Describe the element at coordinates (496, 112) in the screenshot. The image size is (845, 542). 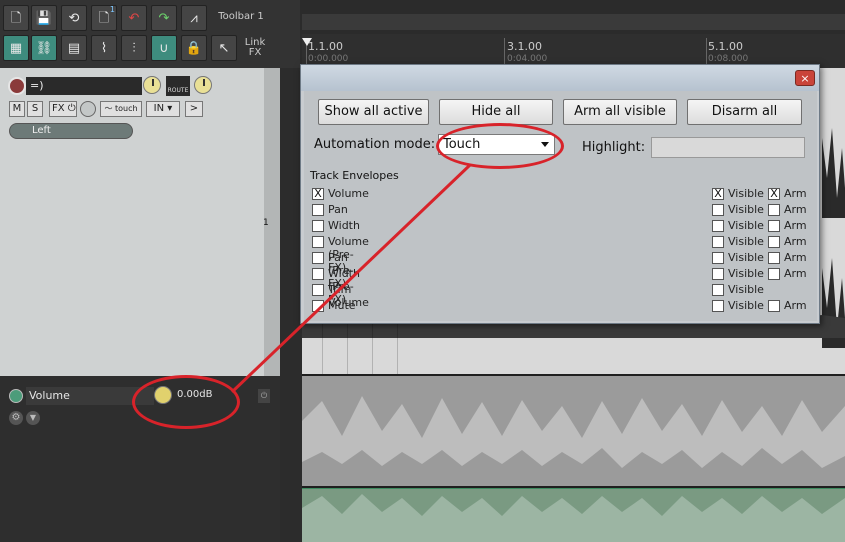
I see `hide-all-button: Hide all` at that location.